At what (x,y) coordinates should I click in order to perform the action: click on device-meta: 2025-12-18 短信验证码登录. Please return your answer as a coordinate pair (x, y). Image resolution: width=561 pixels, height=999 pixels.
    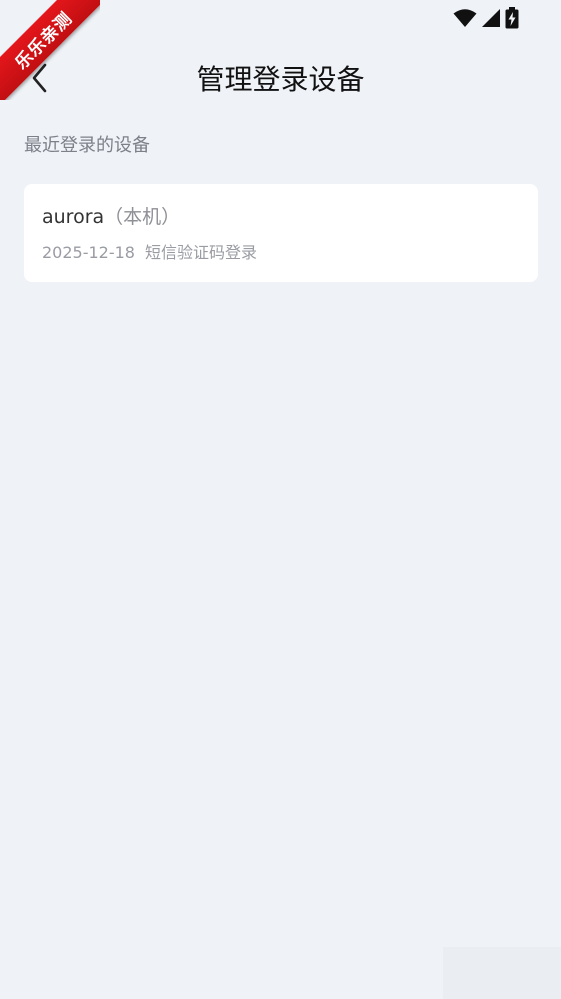
    Looking at the image, I should click on (149, 253).